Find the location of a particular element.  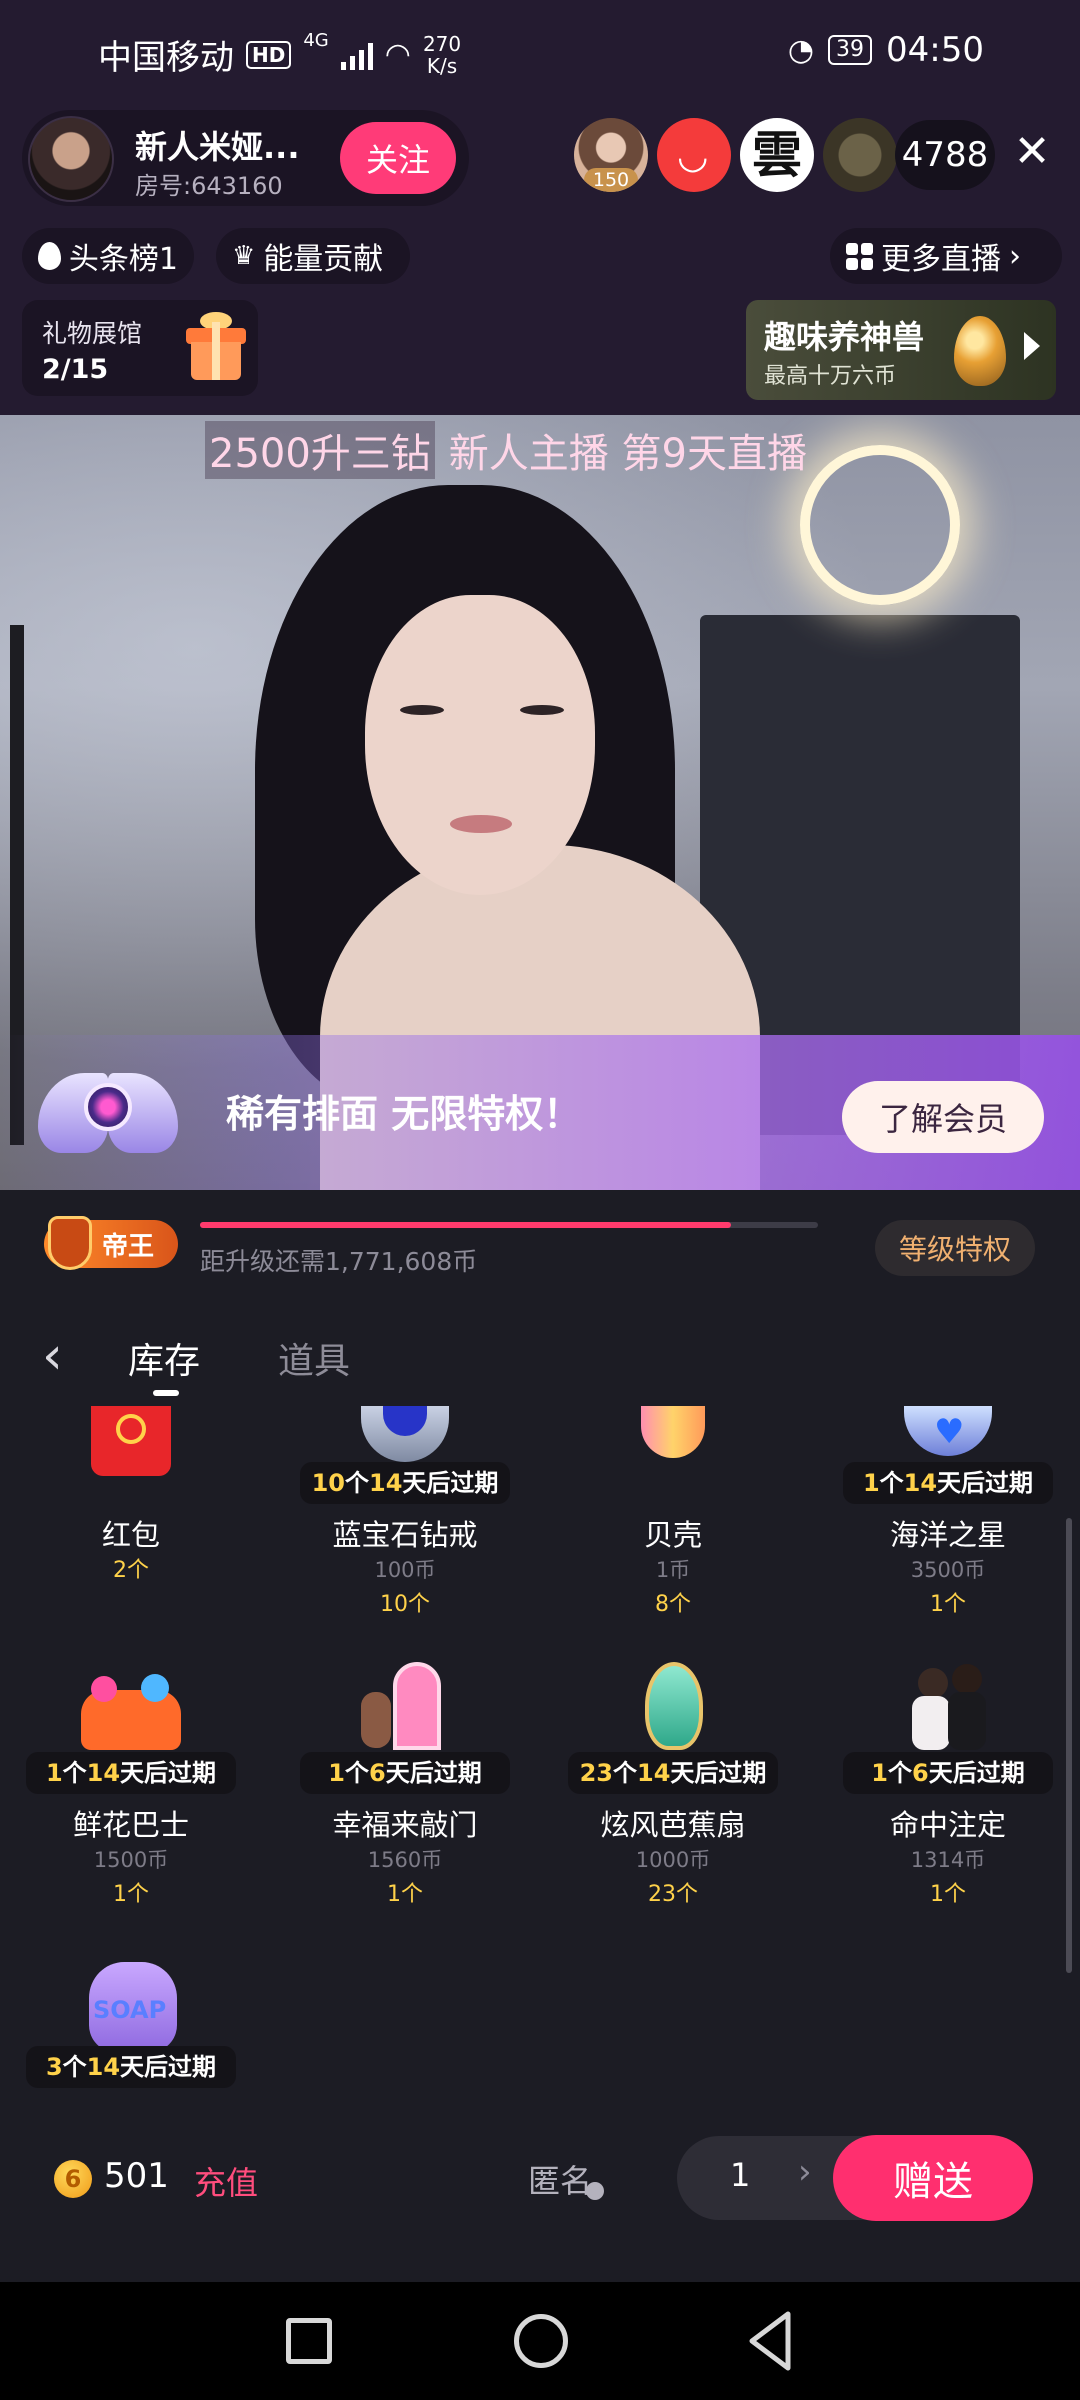

gift-price: 1500币 is located at coordinates (131, 1860).